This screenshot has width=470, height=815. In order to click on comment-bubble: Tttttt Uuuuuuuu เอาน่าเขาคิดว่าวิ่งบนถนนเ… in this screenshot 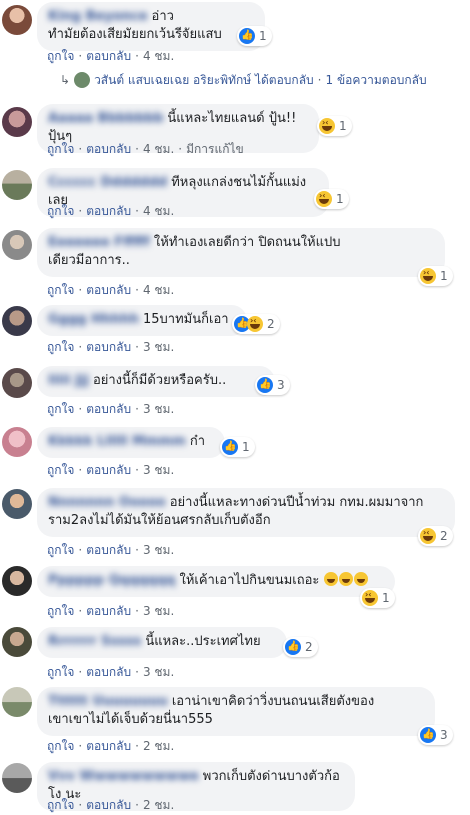, I will do `click(236, 711)`.